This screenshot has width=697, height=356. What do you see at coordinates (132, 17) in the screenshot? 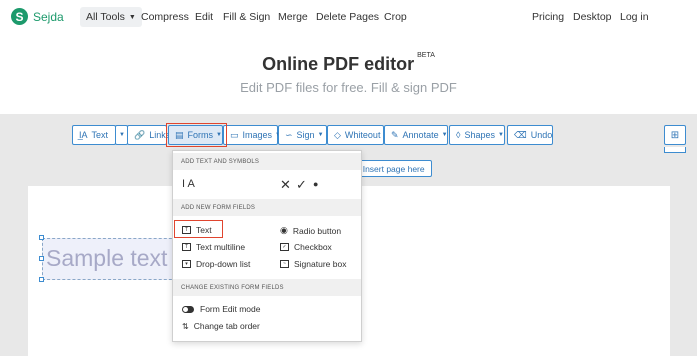
I see `chevron-down-icon: ▼` at bounding box center [132, 17].